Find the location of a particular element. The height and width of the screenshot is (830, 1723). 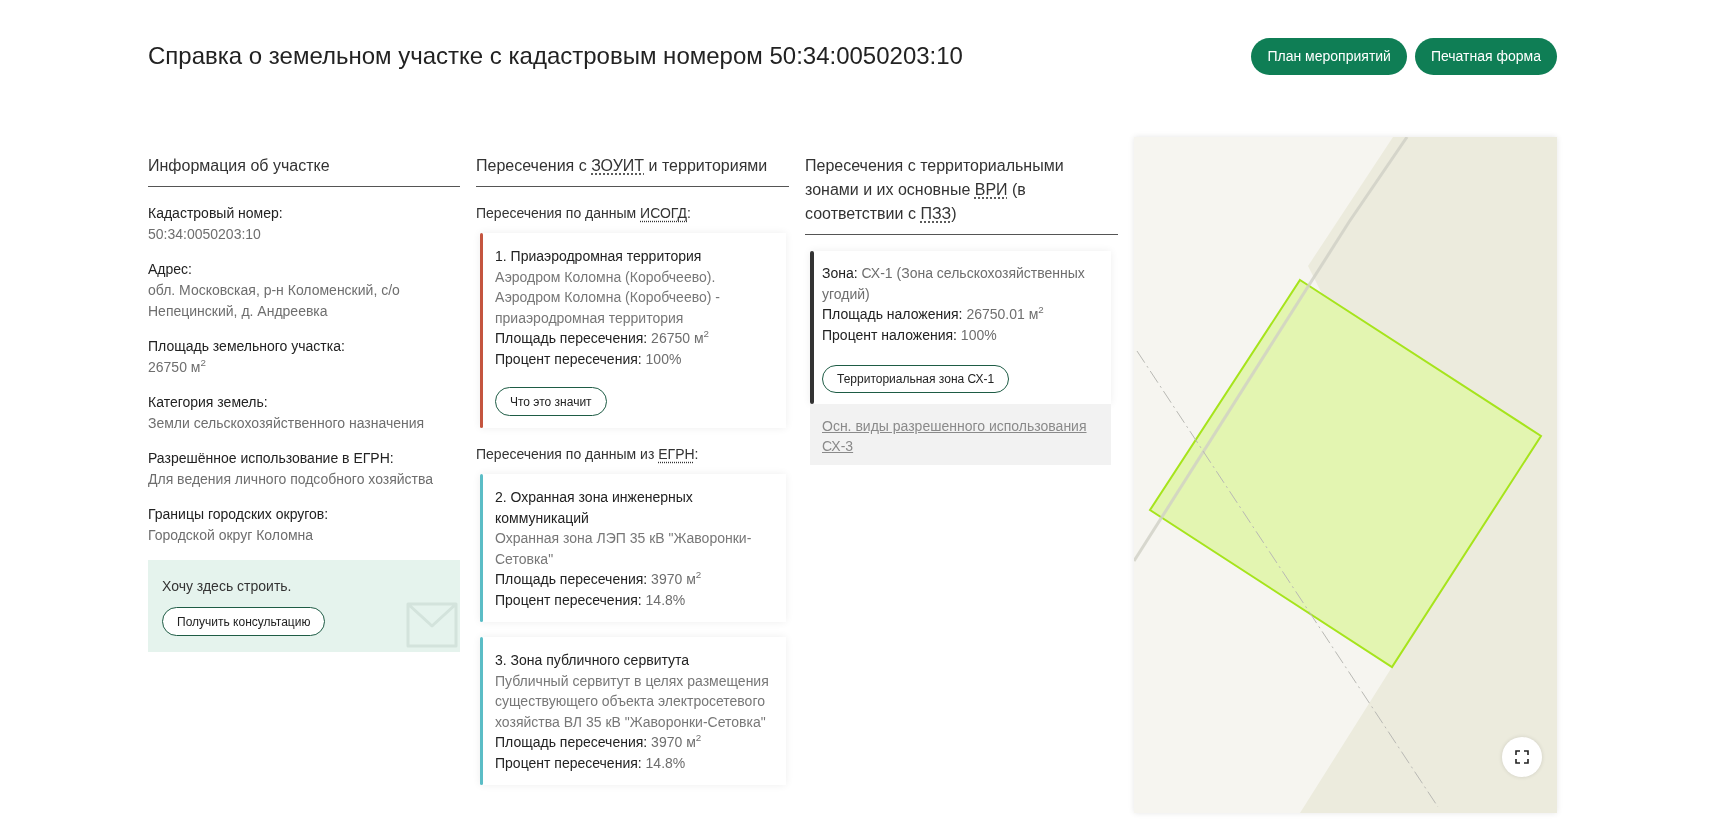

action-button: Печатная форма is located at coordinates (1485, 56).